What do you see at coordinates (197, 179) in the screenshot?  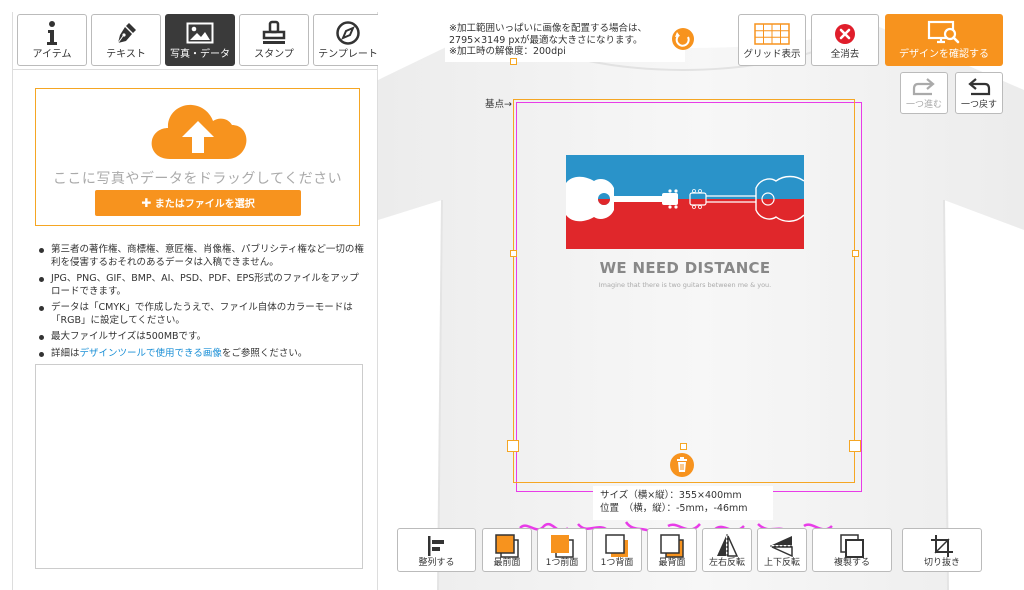 I see `drop-hint-text: ここに写真やデータをドラッグしてください` at bounding box center [197, 179].